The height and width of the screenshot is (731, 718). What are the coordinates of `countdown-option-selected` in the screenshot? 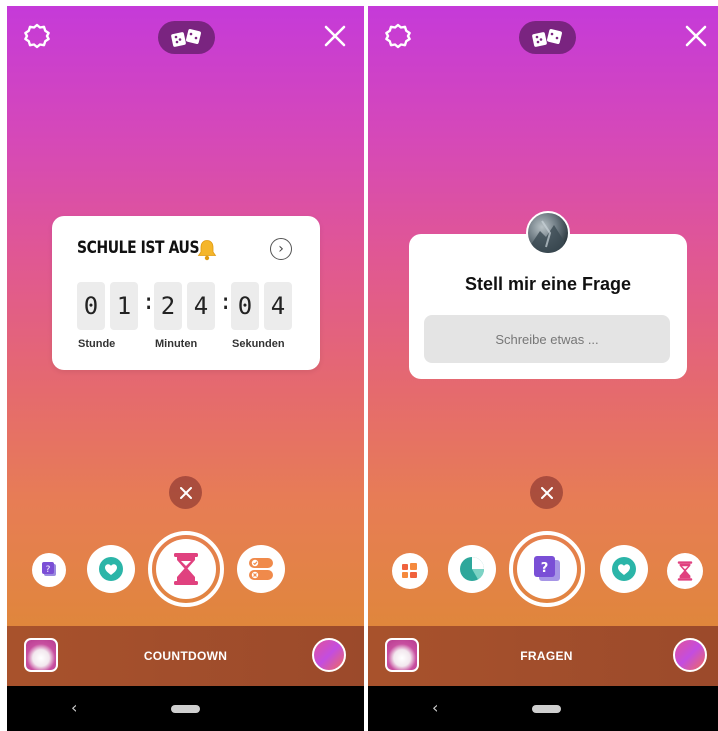 It's located at (186, 569).